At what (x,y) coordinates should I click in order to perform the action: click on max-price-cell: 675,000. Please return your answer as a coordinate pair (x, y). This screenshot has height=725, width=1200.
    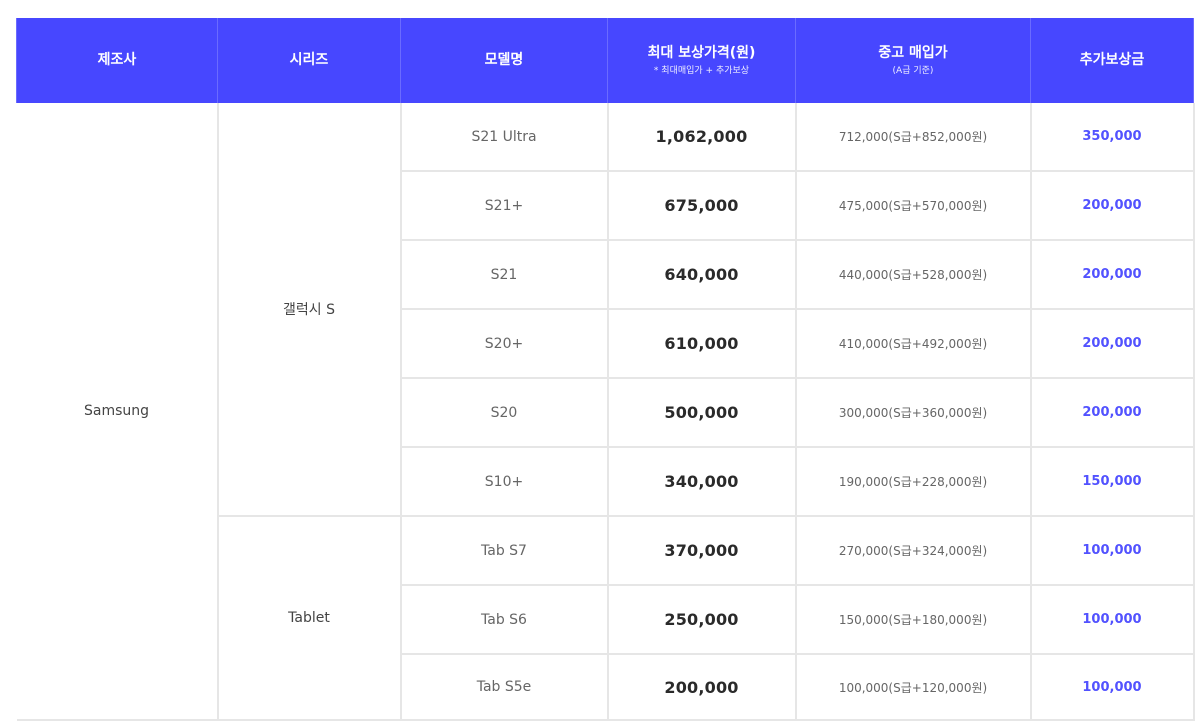
    Looking at the image, I should click on (701, 205).